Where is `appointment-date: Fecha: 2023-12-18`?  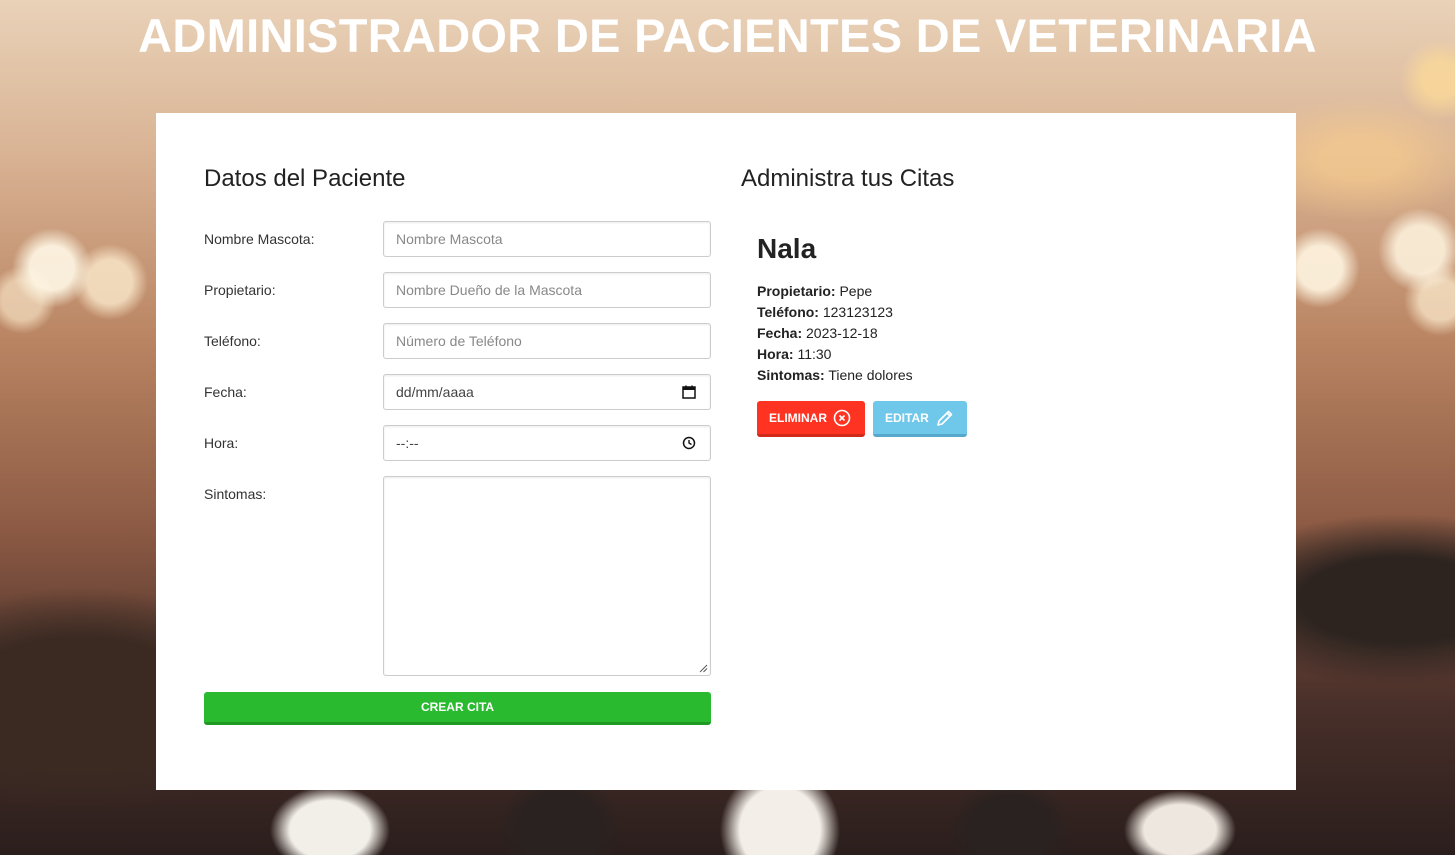 appointment-date: Fecha: 2023-12-18 is located at coordinates (817, 333).